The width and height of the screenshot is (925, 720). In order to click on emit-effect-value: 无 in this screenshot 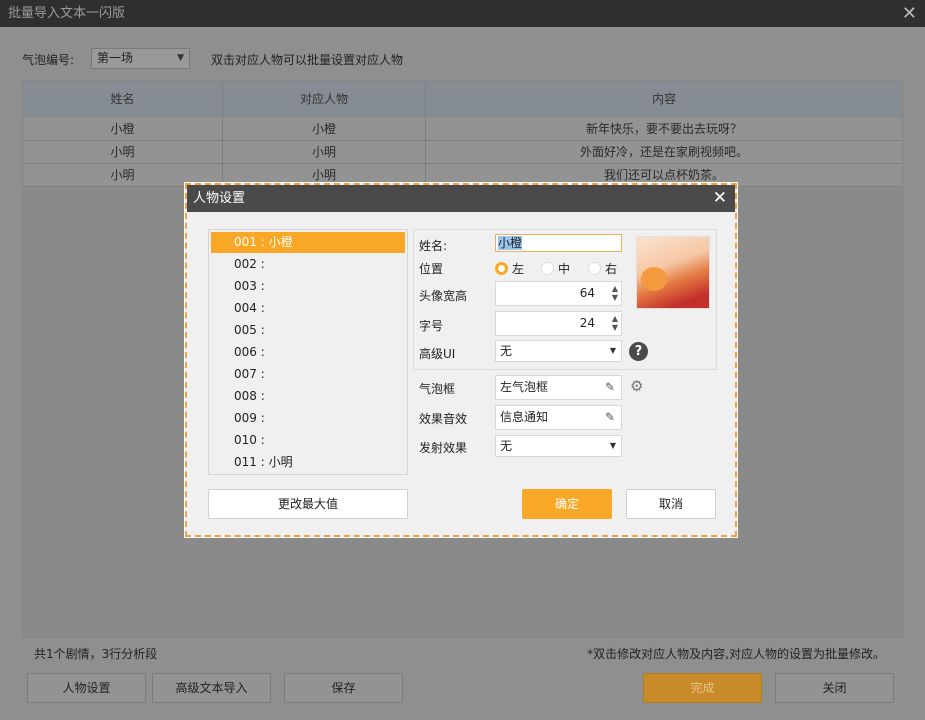, I will do `click(506, 446)`.